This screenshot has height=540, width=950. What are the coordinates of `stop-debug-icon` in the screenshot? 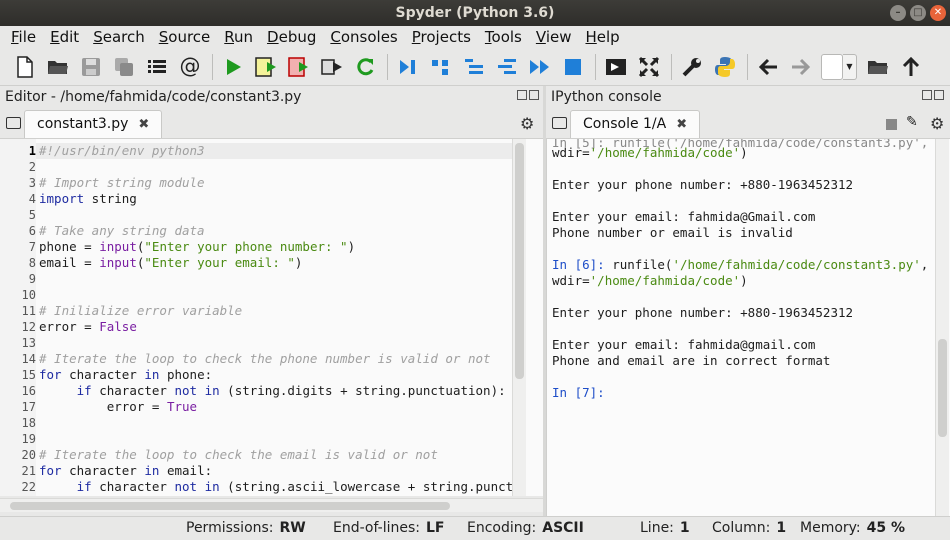 It's located at (573, 67).